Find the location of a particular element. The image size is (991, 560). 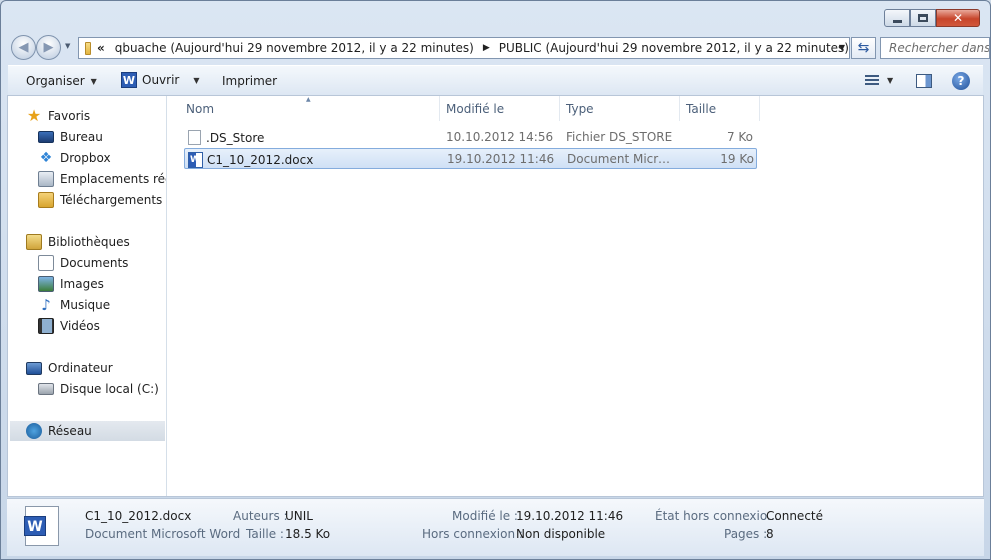

nav-item-music: ♪ Musique is located at coordinates (74, 305).